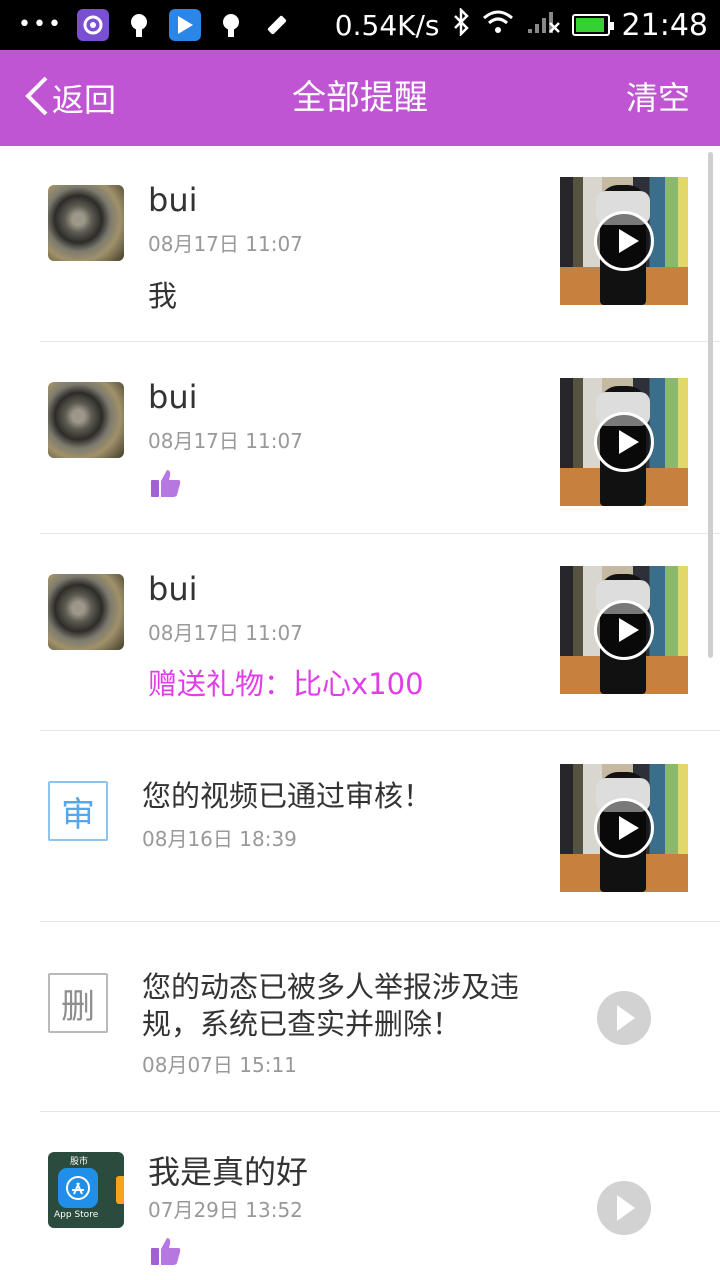 The height and width of the screenshot is (1280, 720). Describe the element at coordinates (286, 684) in the screenshot. I see `gift-text: 赠送礼物：比心x100` at that location.